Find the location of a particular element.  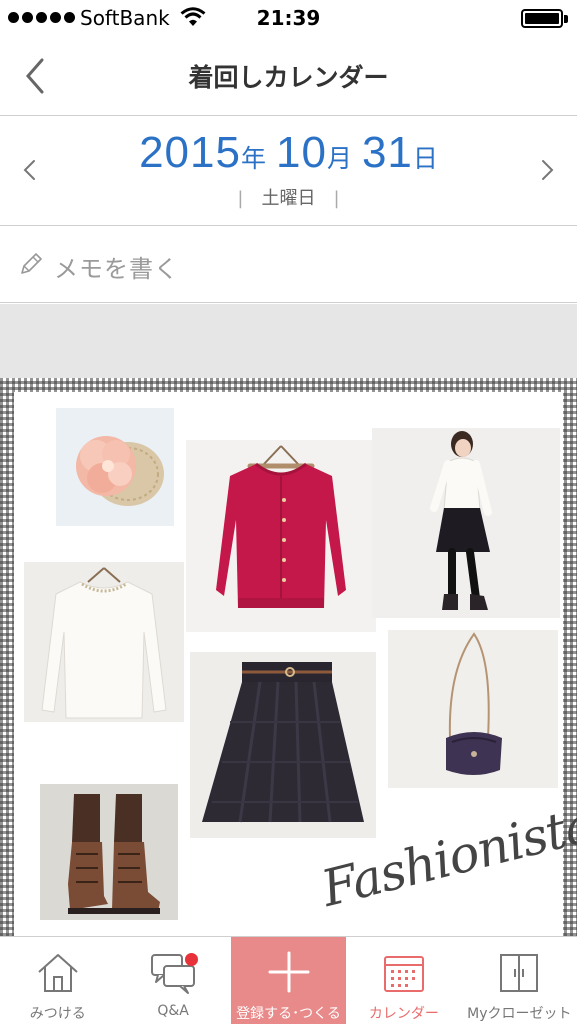

tab-qa: Q&A is located at coordinates (172, 980).